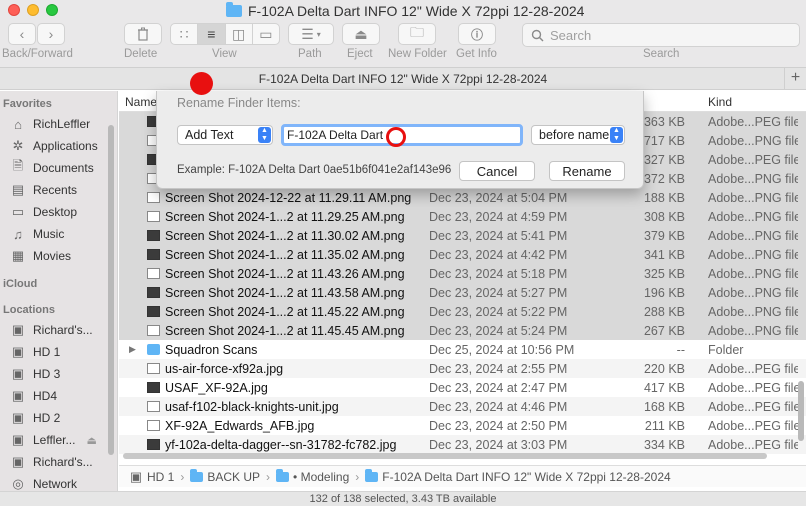 This screenshot has height=506, width=806. Describe the element at coordinates (264, 135) in the screenshot. I see `popup-stepper-icon: ▲ ▼` at that location.